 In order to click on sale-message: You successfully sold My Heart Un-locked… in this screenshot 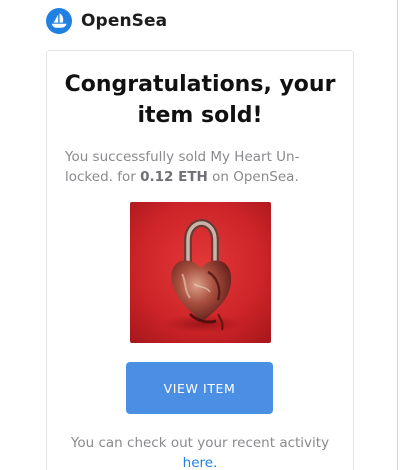, I will do `click(203, 167)`.